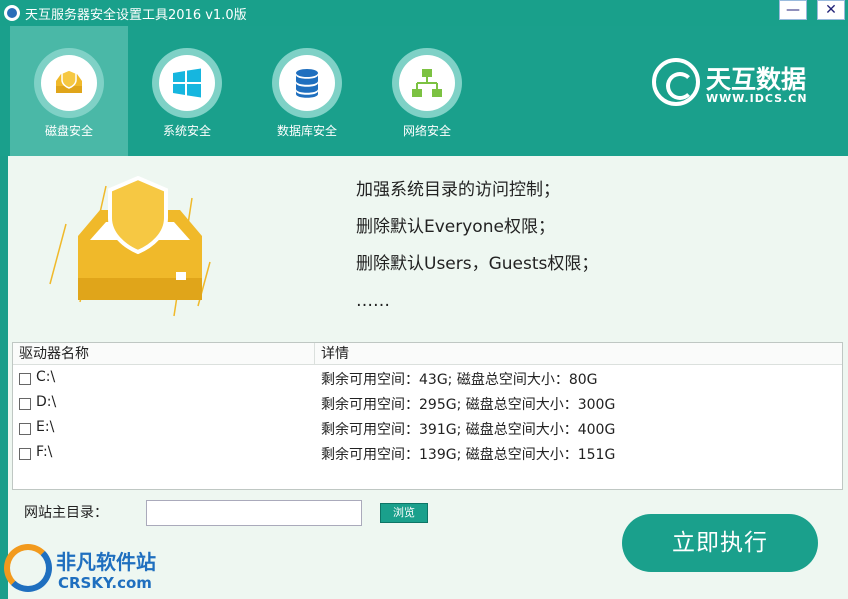 This screenshot has height=599, width=848. I want to click on description-line: 加强系统目录的访问控制；, so click(458, 190).